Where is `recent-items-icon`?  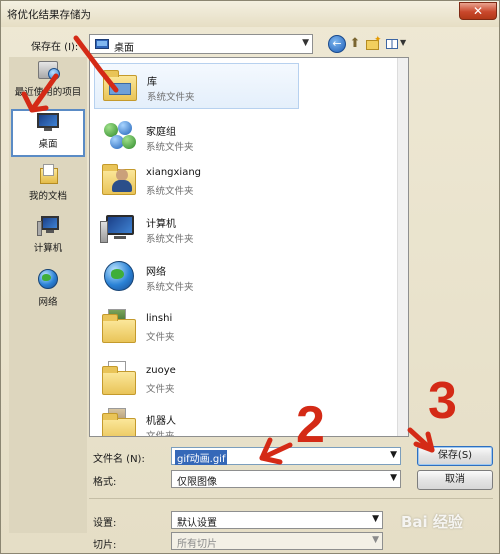
recent-items-icon is located at coordinates (48, 70).